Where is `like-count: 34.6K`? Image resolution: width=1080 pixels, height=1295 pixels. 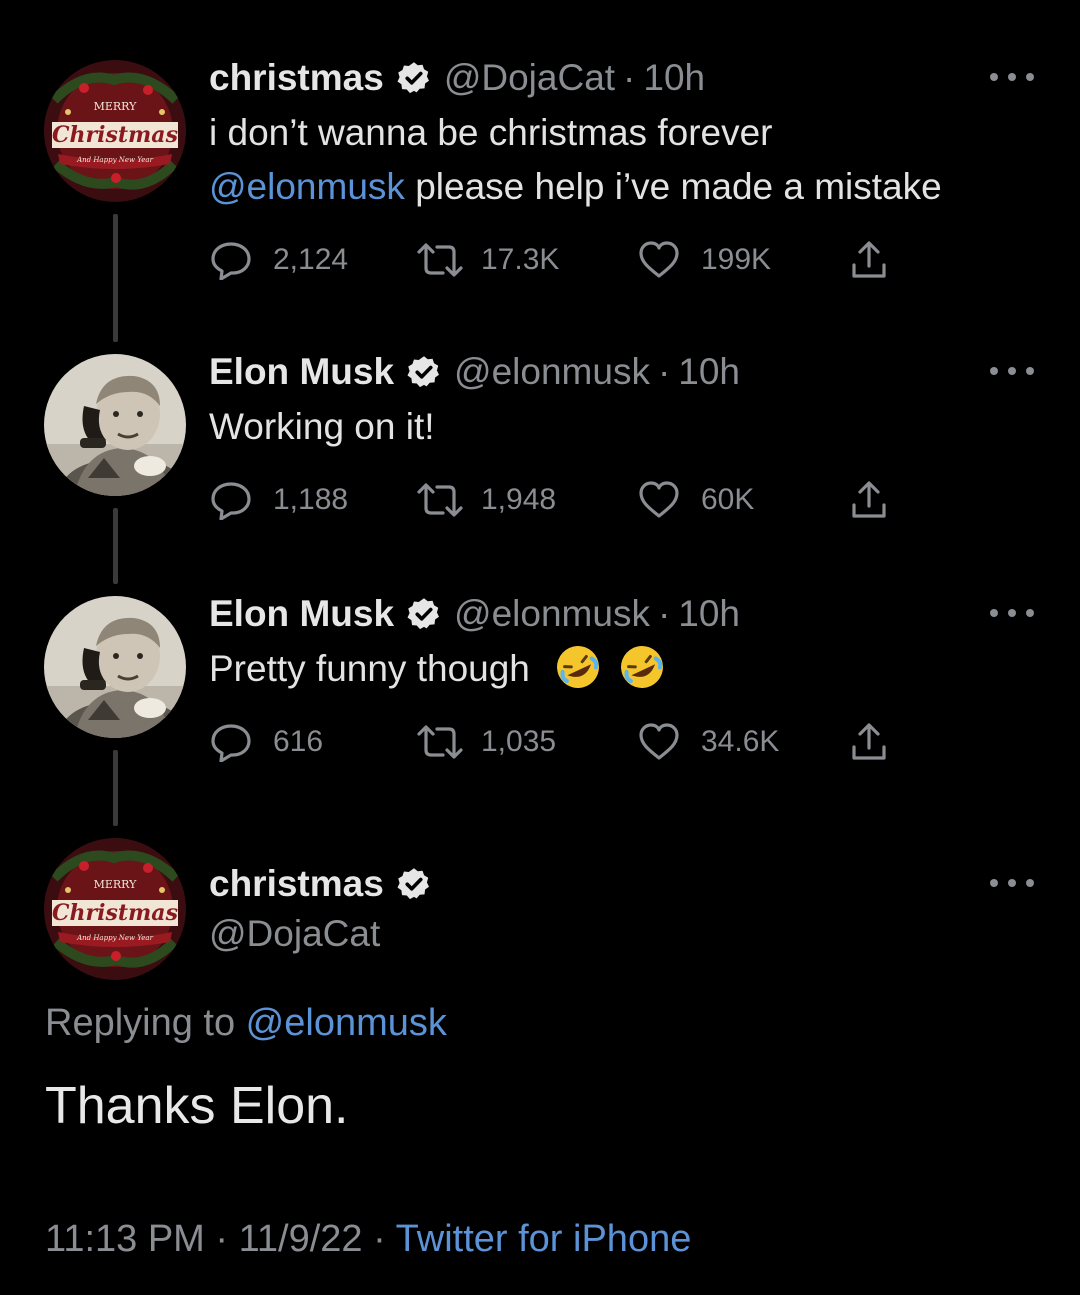 like-count: 34.6K is located at coordinates (740, 741).